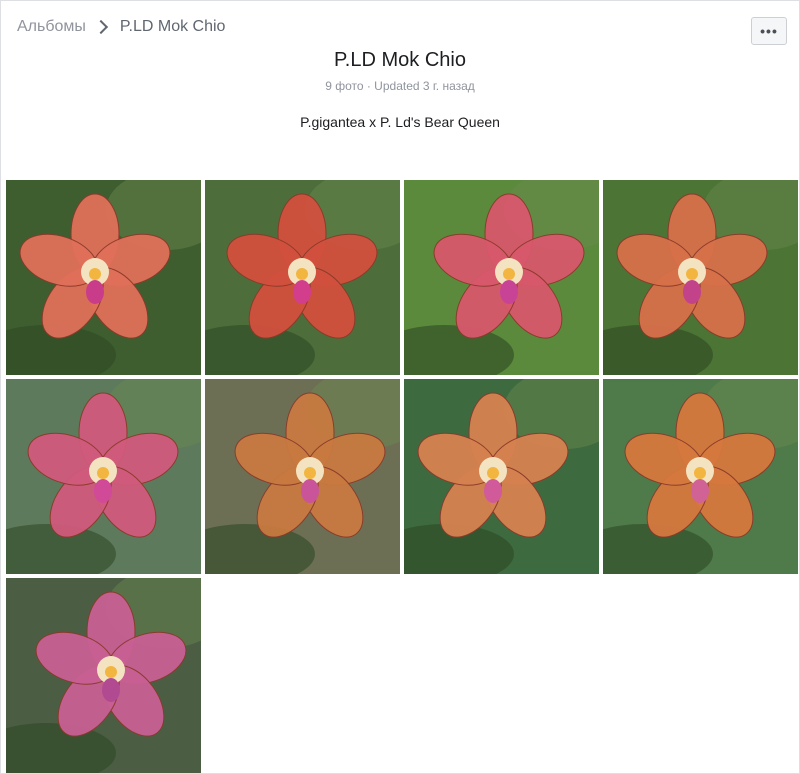  I want to click on breadcrumb: Альбомы P.LD Mok Chio, so click(121, 27).